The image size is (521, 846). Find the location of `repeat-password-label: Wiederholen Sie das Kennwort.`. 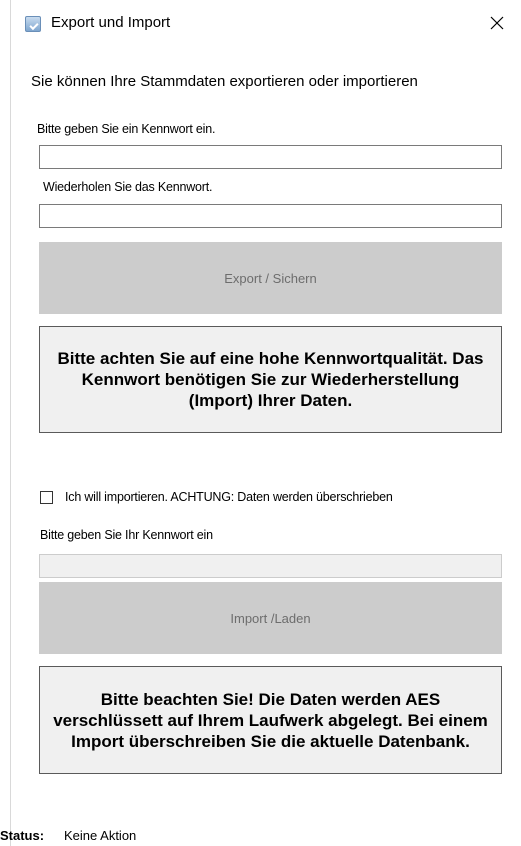

repeat-password-label: Wiederholen Sie das Kennwort. is located at coordinates (128, 187).